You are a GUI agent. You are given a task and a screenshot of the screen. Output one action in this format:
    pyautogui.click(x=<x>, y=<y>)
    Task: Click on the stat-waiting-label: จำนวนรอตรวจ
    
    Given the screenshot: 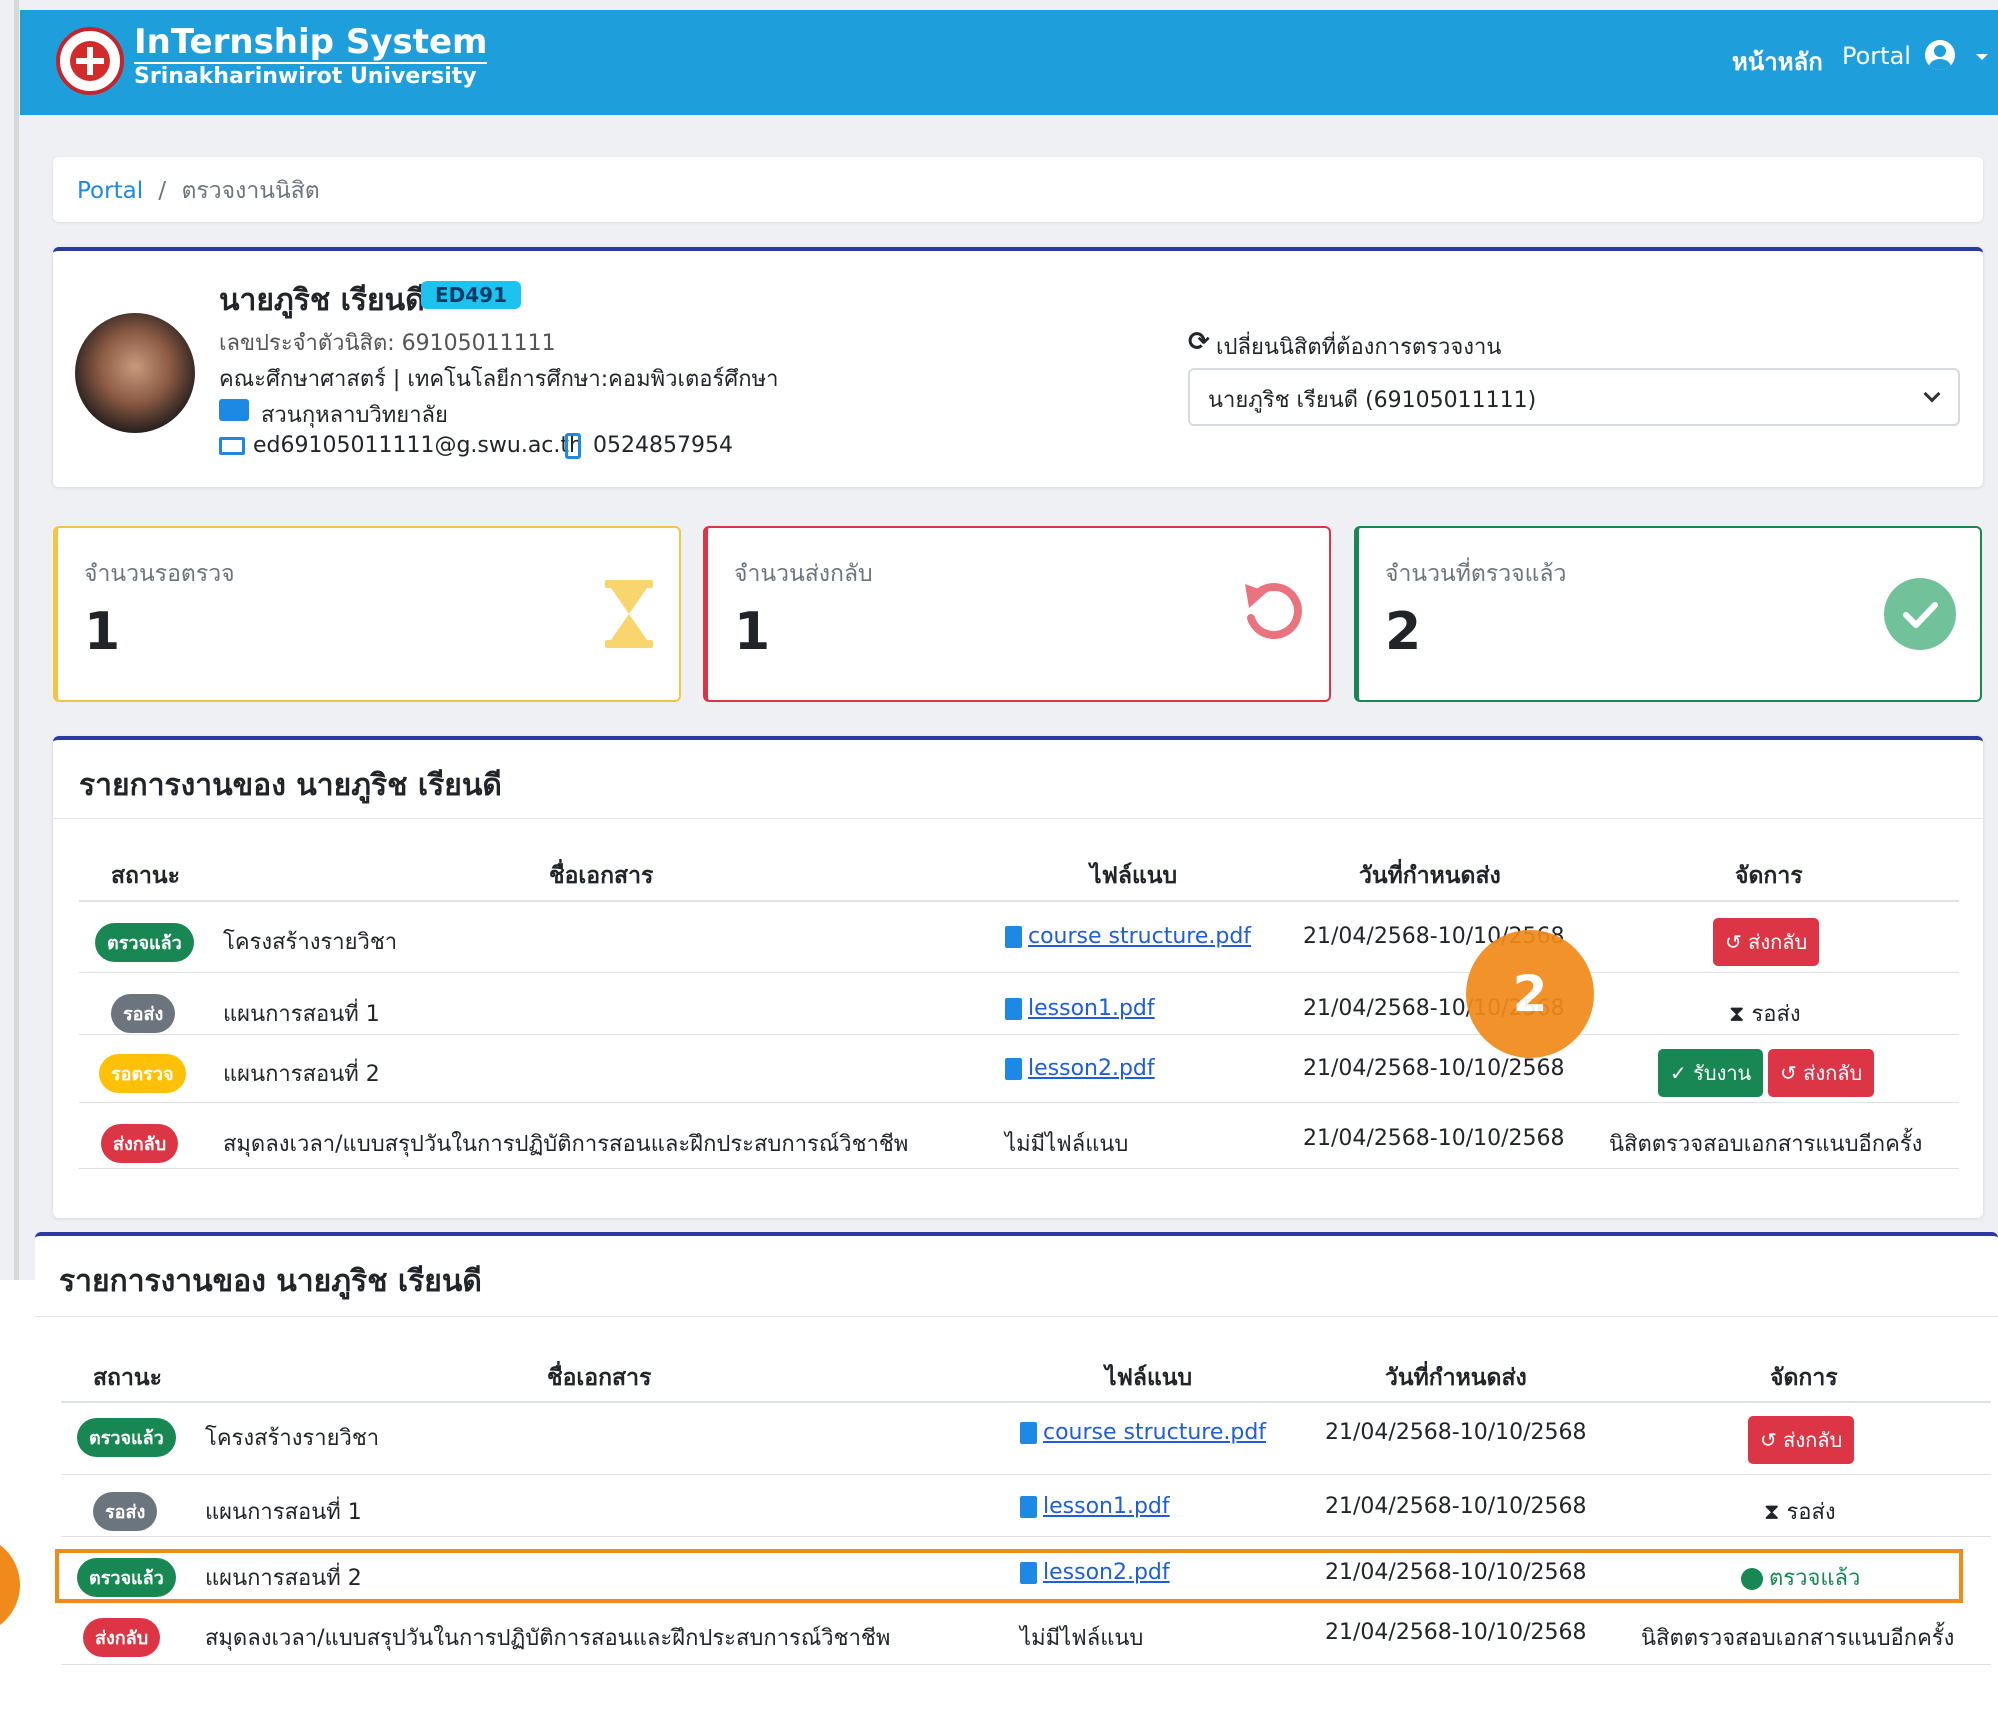 What is the action you would take?
    pyautogui.click(x=159, y=574)
    